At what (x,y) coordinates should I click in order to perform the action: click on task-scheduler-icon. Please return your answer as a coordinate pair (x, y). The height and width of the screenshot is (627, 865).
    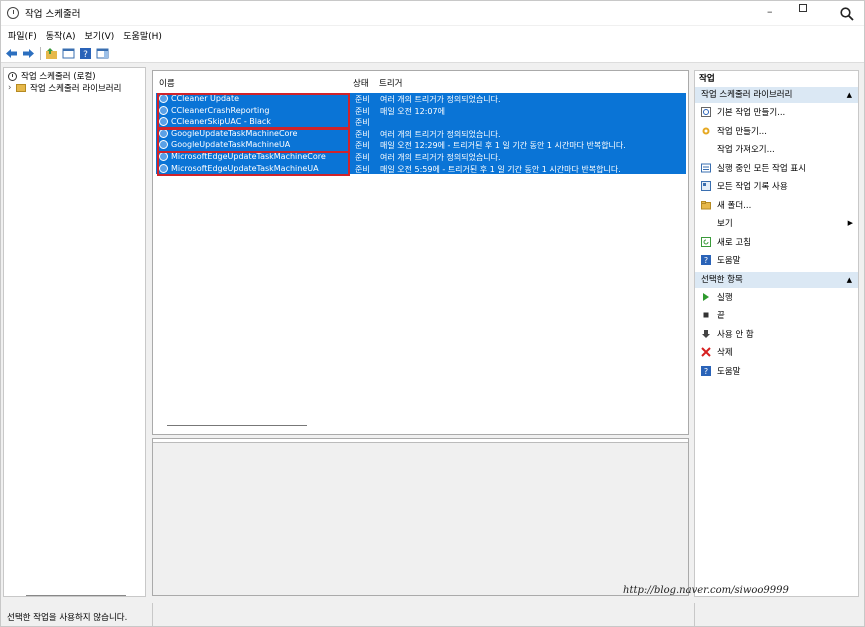
    Looking at the image, I should click on (12, 76).